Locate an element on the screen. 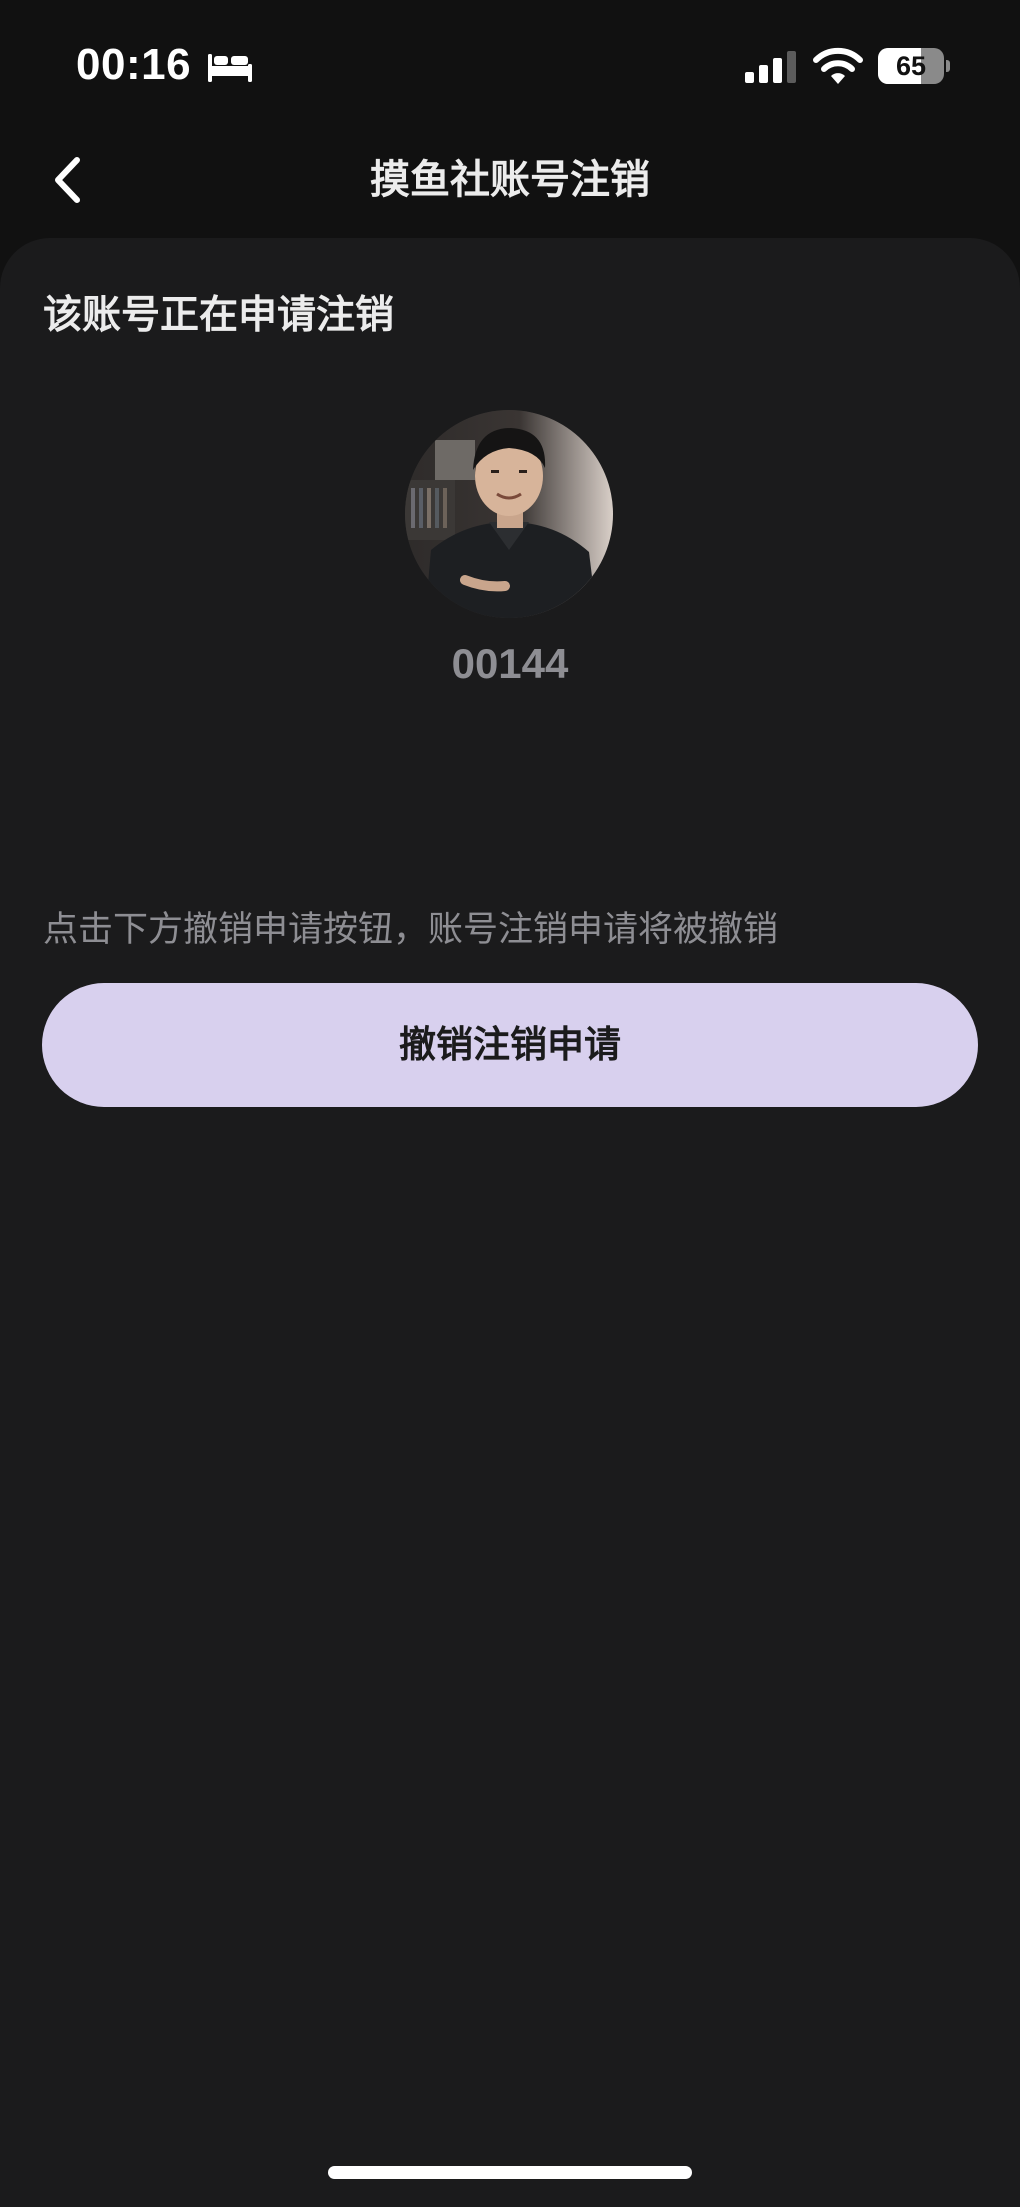  battery-level: 65 is located at coordinates (911, 66).